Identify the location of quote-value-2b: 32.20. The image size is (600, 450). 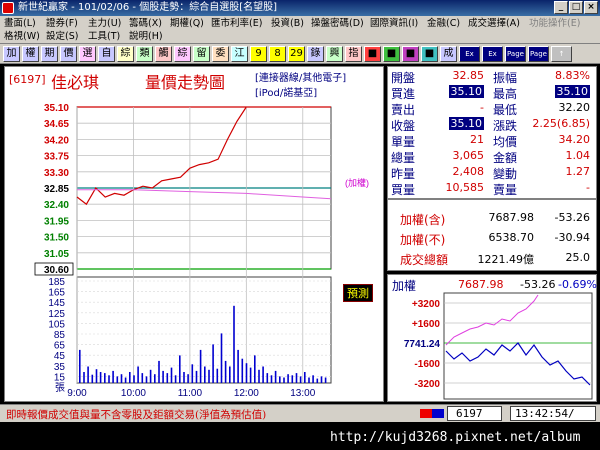
(574, 107).